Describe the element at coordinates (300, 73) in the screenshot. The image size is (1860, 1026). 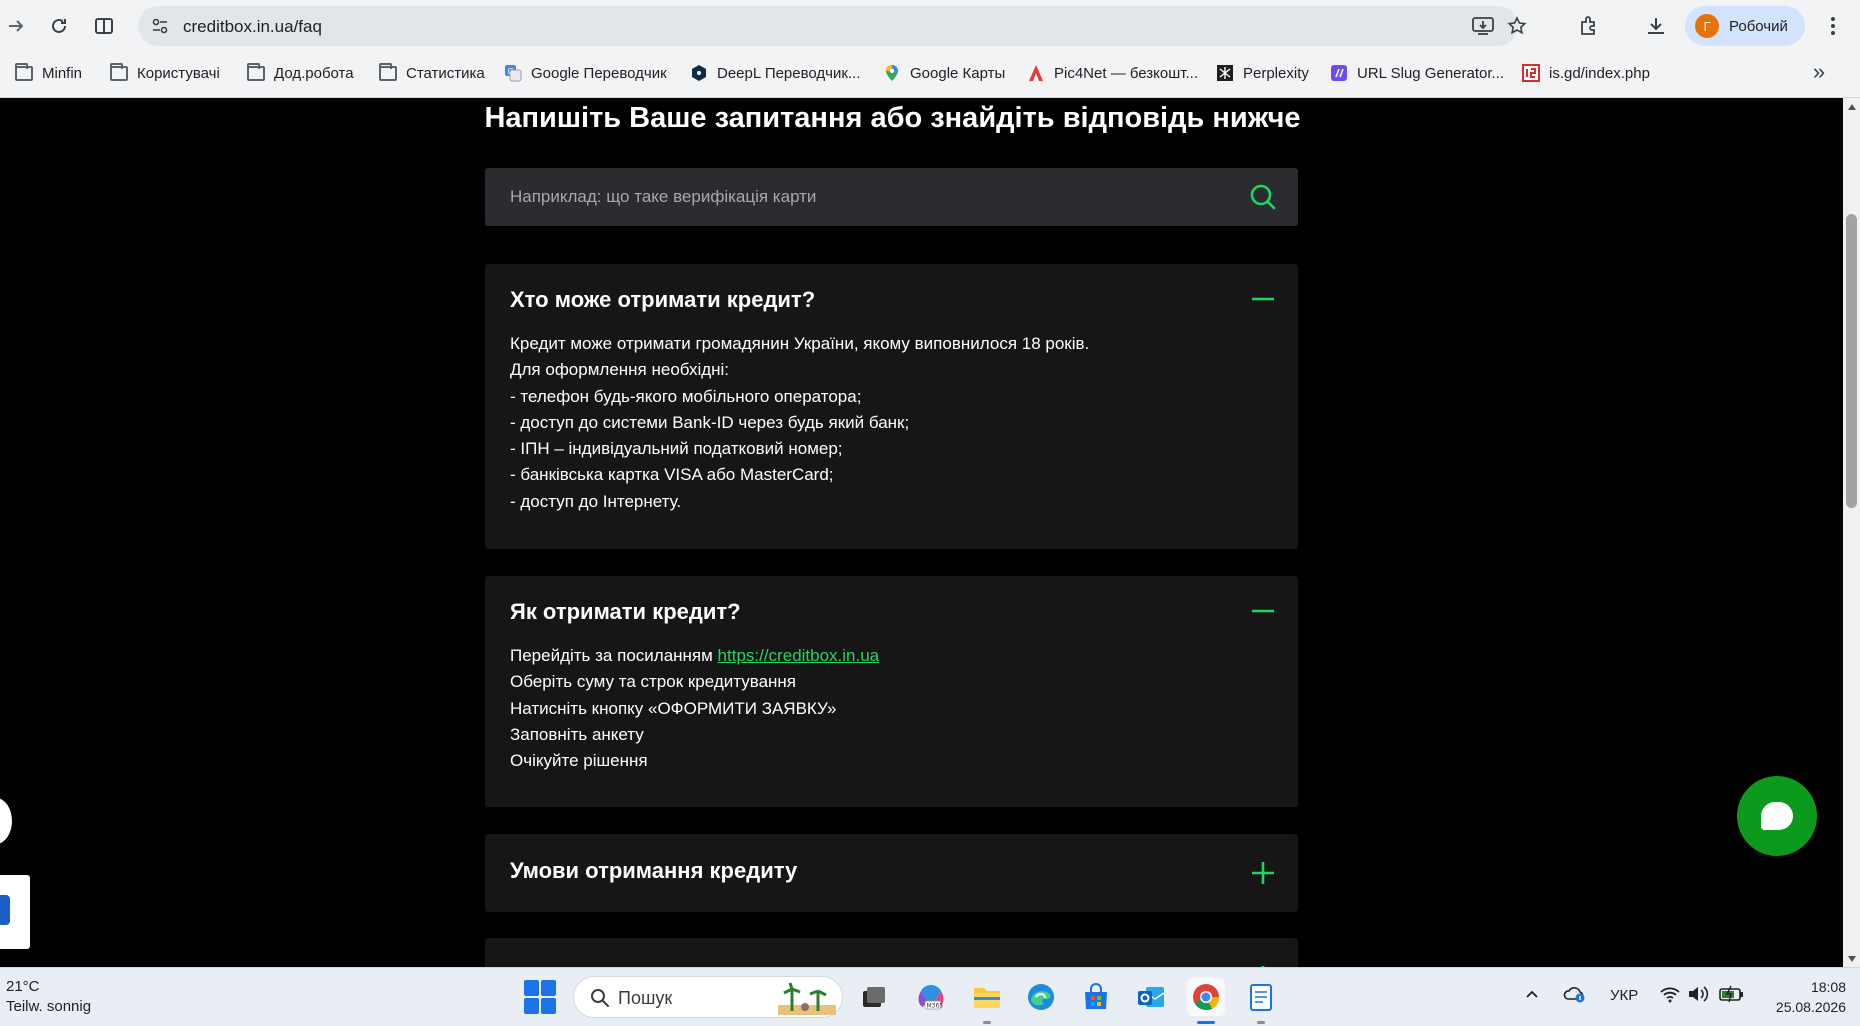
I see `bookmark-extra-work: Дод.робота` at that location.